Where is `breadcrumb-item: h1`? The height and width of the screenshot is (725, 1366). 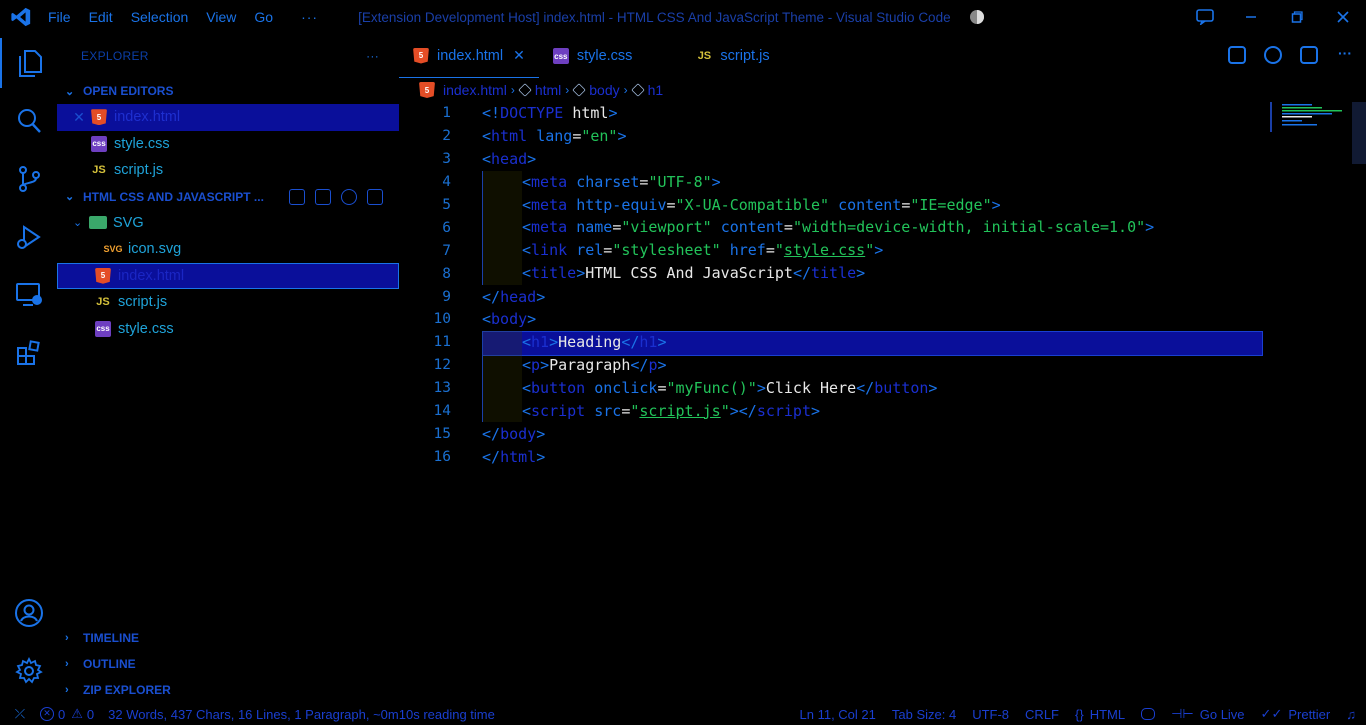 breadcrumb-item: h1 is located at coordinates (656, 90).